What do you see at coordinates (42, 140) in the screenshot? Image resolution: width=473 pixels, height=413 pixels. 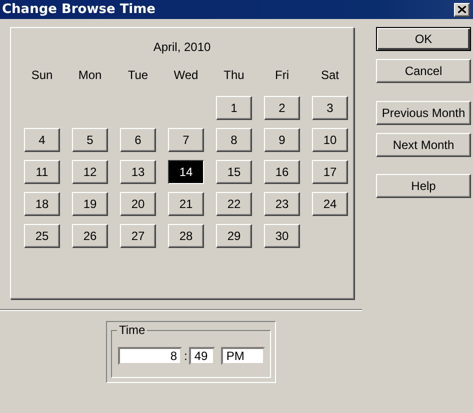 I see `day-button: 4` at bounding box center [42, 140].